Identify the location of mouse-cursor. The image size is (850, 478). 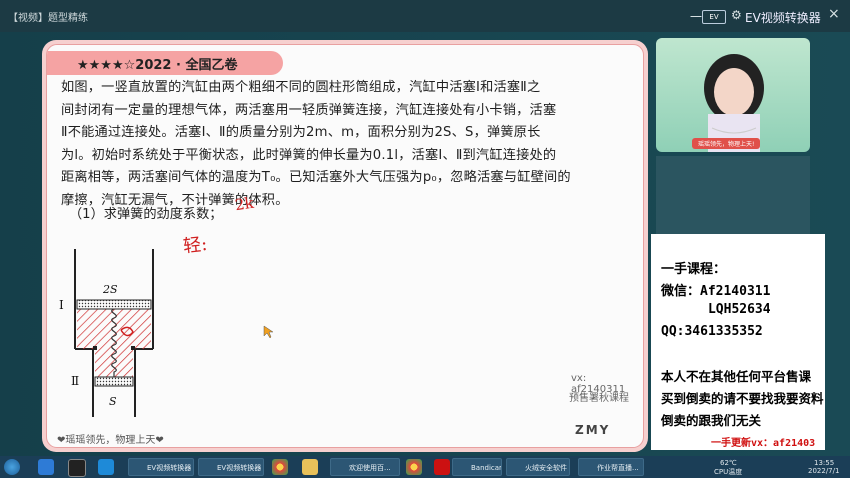
(268, 332).